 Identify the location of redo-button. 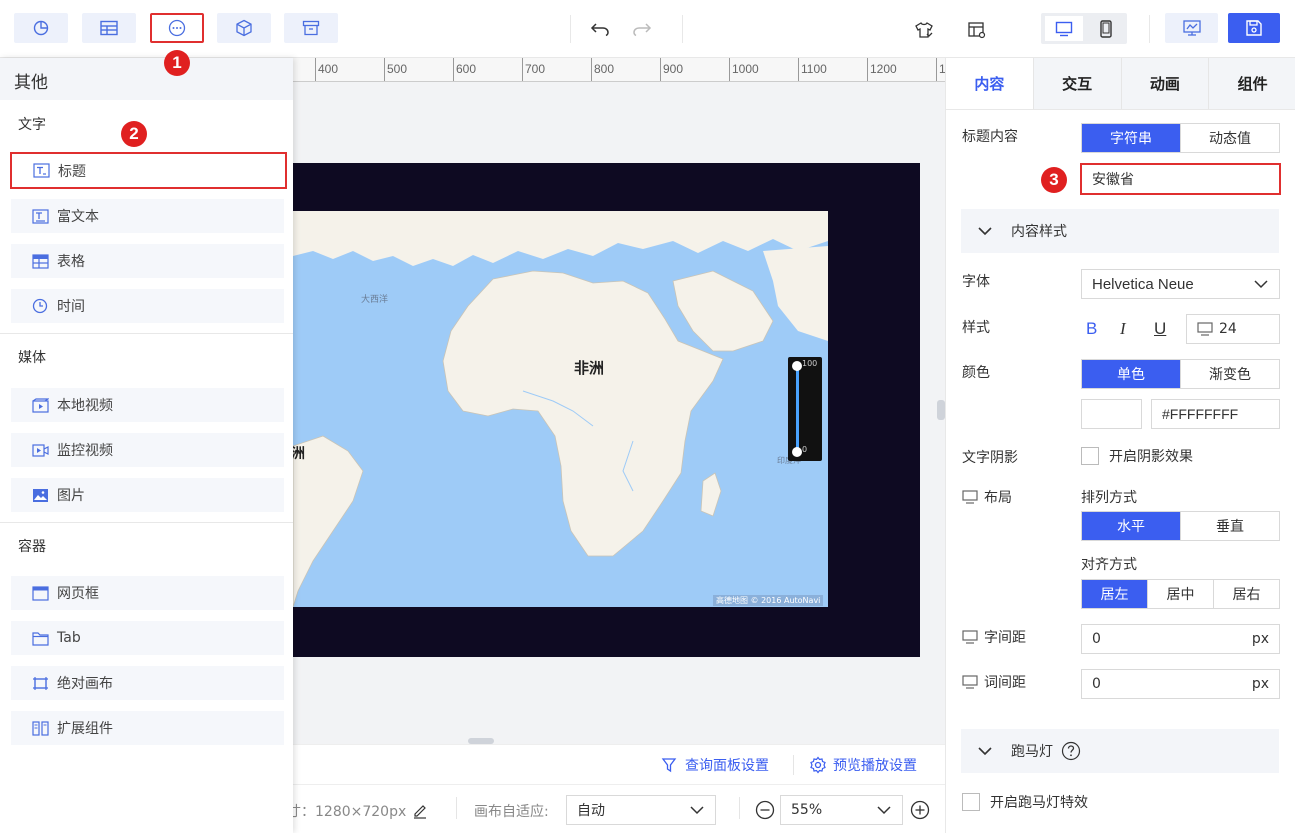
(642, 29).